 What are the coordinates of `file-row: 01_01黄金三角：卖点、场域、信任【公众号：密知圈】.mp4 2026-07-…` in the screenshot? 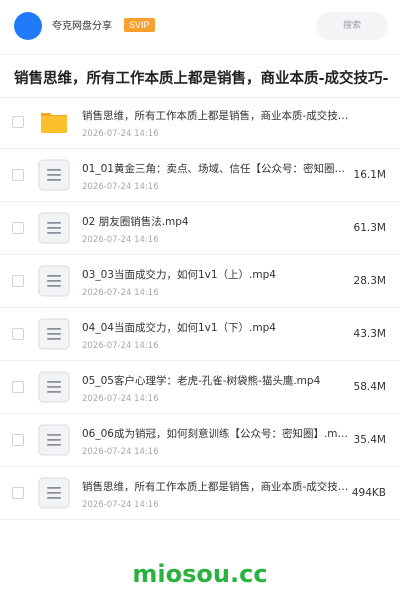 It's located at (200, 175).